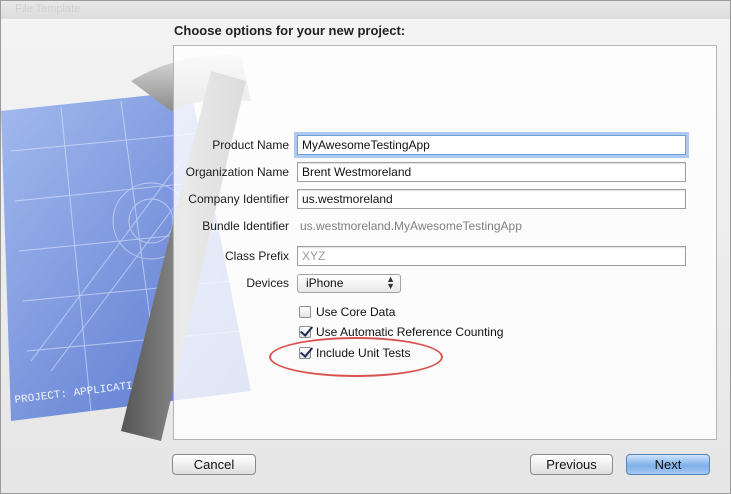 This screenshot has width=731, height=494. I want to click on product-name-input, so click(491, 145).